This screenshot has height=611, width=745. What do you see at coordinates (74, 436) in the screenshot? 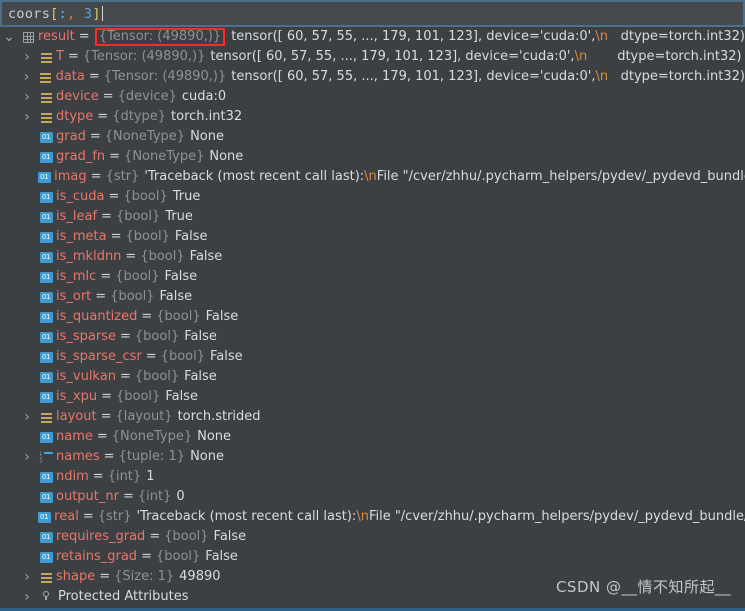
I see `variable-name: name` at bounding box center [74, 436].